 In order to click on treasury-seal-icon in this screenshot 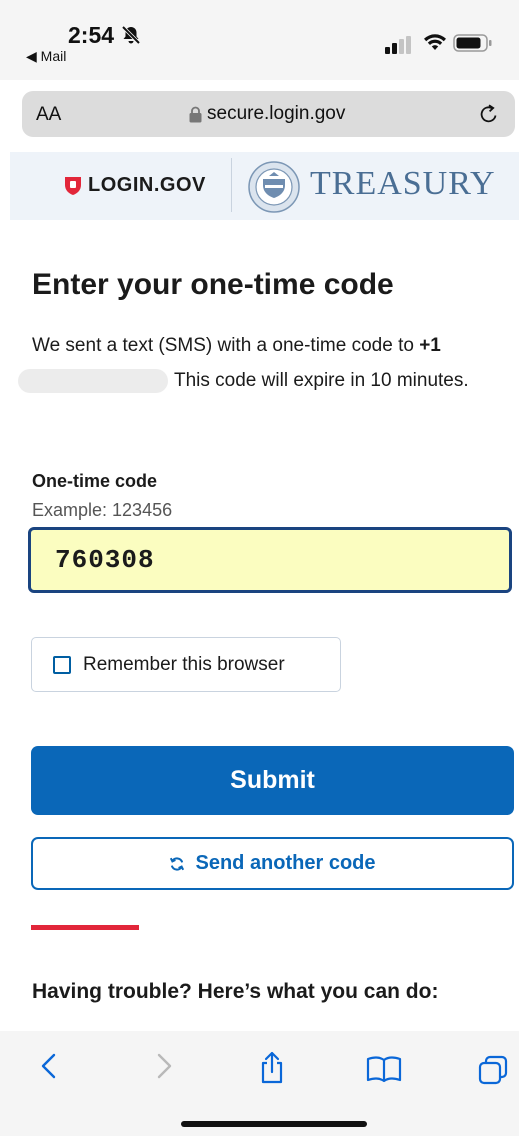, I will do `click(274, 187)`.